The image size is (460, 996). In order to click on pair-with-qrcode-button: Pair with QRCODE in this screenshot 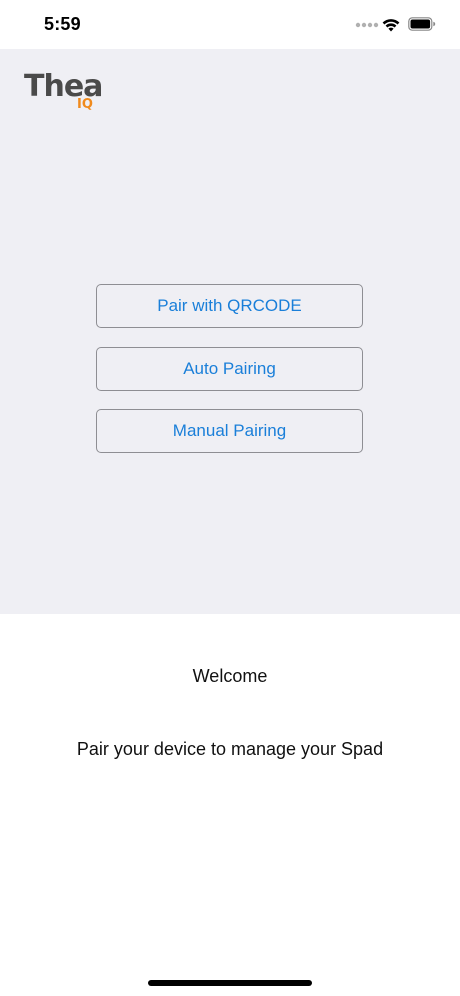, I will do `click(229, 306)`.